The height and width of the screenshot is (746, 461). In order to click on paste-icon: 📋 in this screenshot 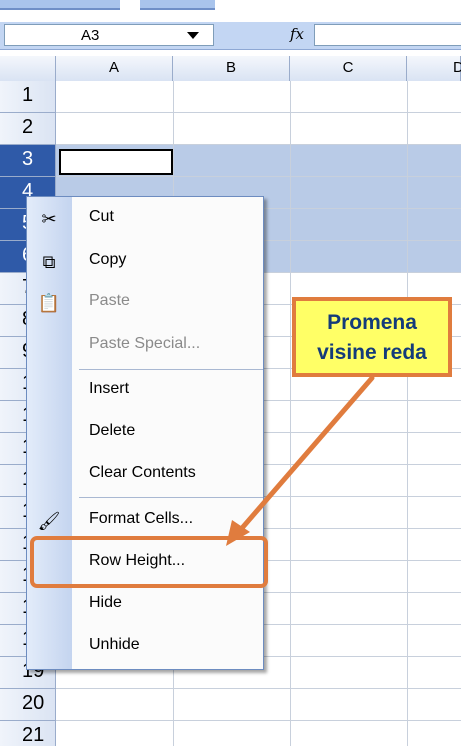, I will do `click(49, 303)`.